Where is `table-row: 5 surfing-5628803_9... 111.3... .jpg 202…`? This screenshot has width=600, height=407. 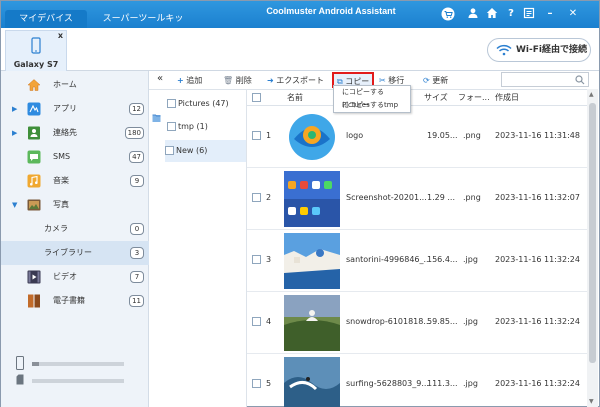 table-row: 5 surfing-5628803_9... 111.3... .jpg 202… is located at coordinates (417, 380).